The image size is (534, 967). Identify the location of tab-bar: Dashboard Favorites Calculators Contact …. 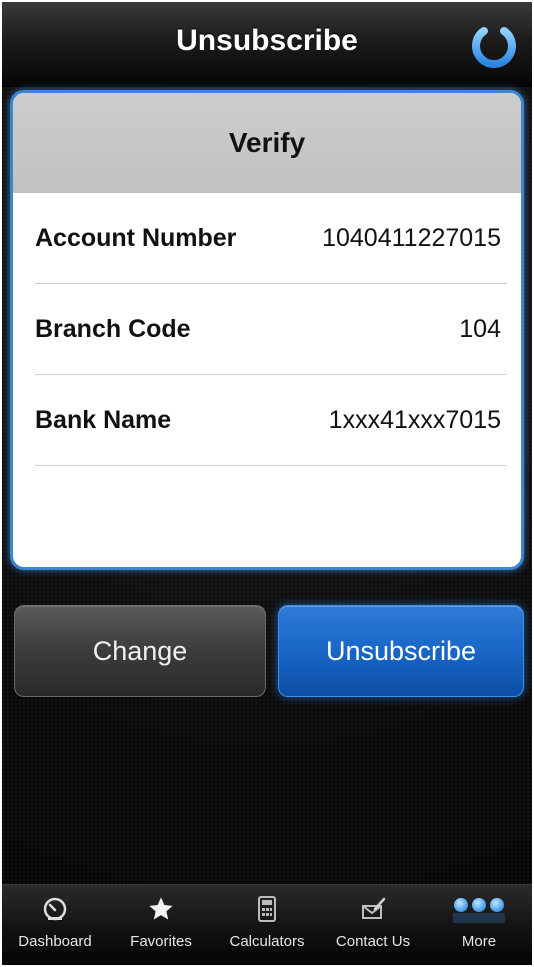
(267, 924).